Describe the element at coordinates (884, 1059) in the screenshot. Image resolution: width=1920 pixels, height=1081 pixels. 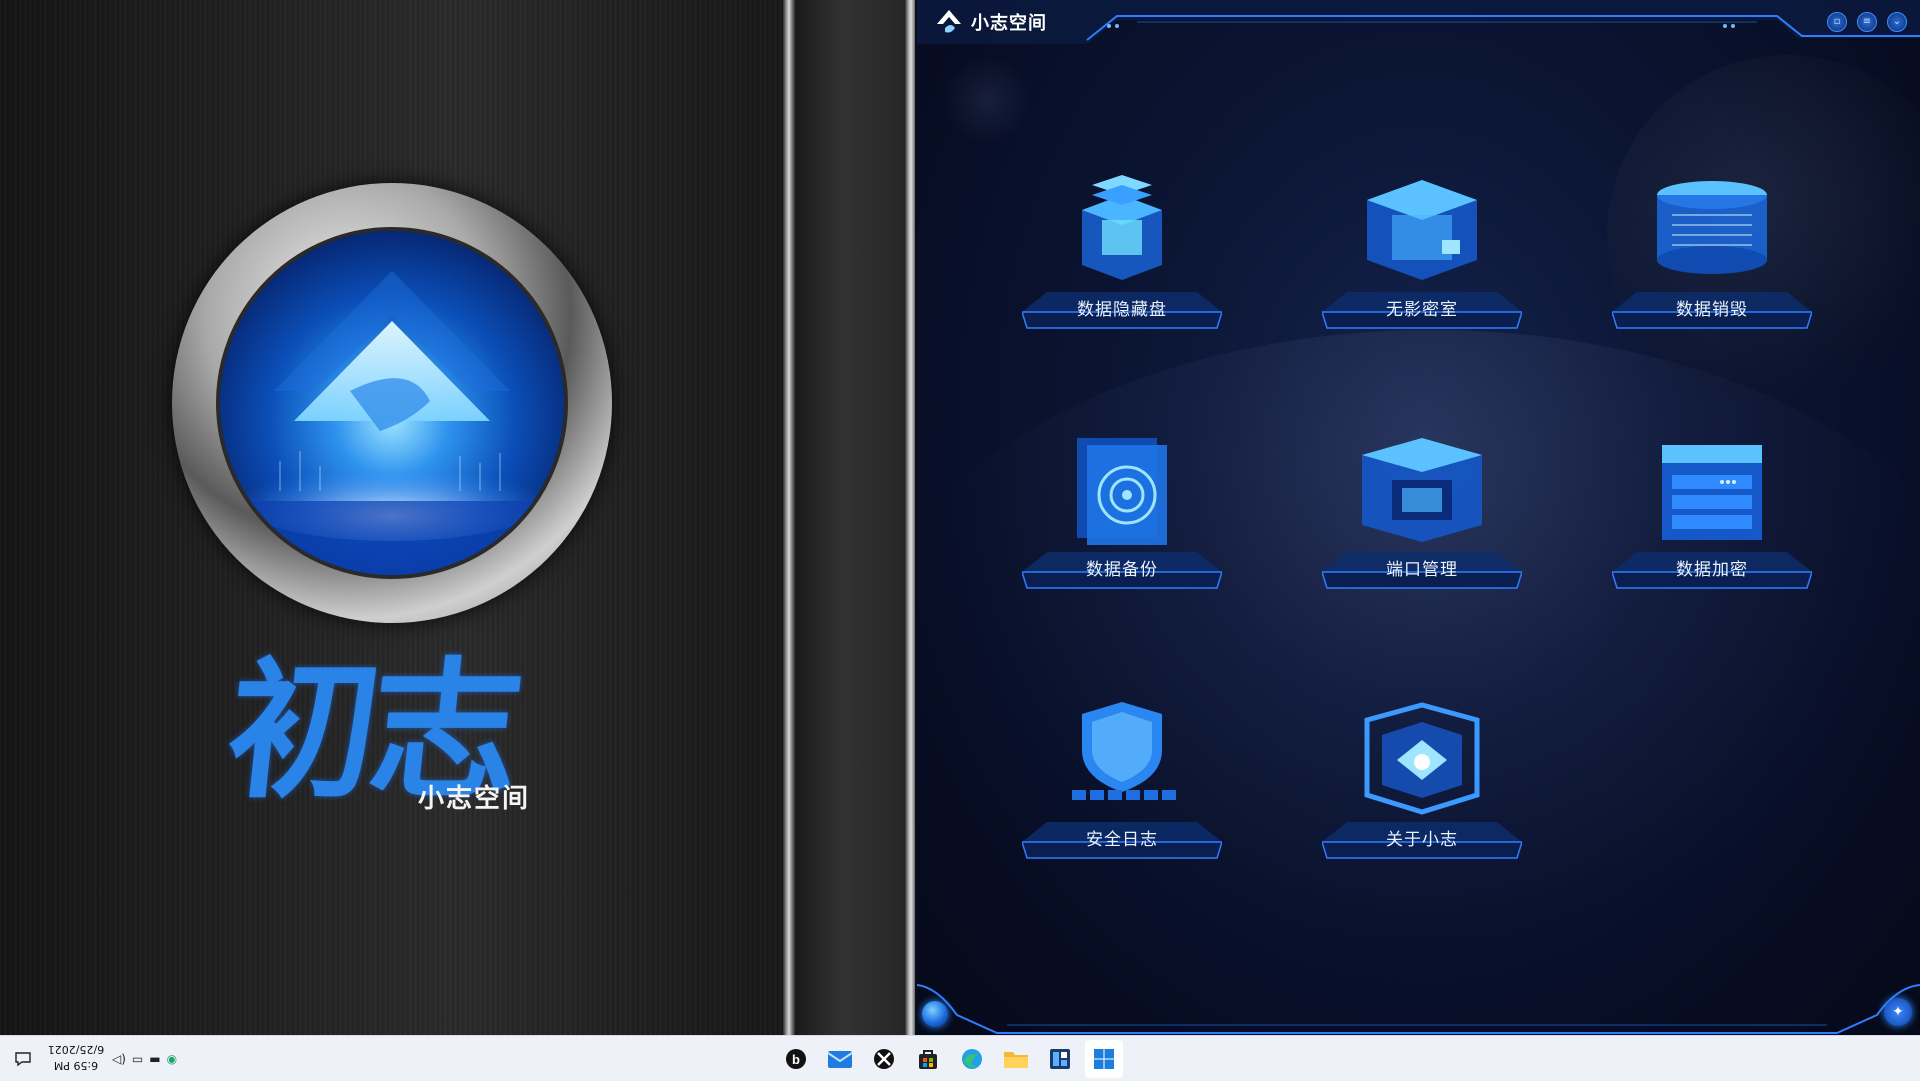
I see `xbox-icon` at that location.